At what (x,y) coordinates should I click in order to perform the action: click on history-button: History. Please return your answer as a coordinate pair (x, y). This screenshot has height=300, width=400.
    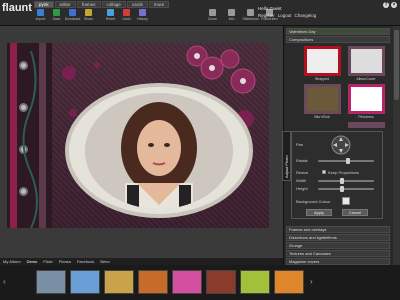
    Looking at the image, I should click on (142, 15).